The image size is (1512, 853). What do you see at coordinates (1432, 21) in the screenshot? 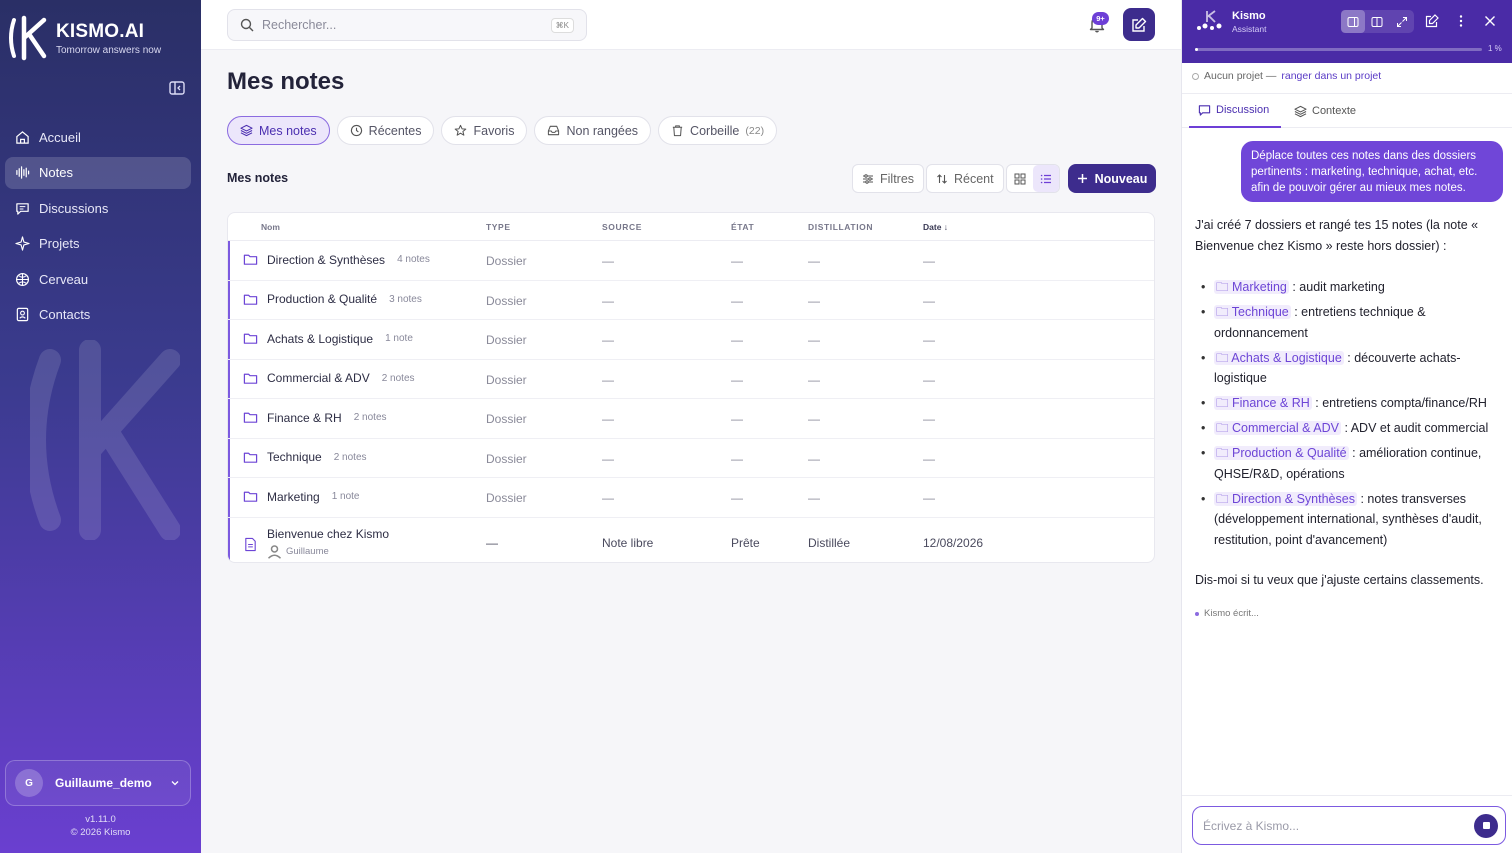
I see `new-chat-icon` at bounding box center [1432, 21].